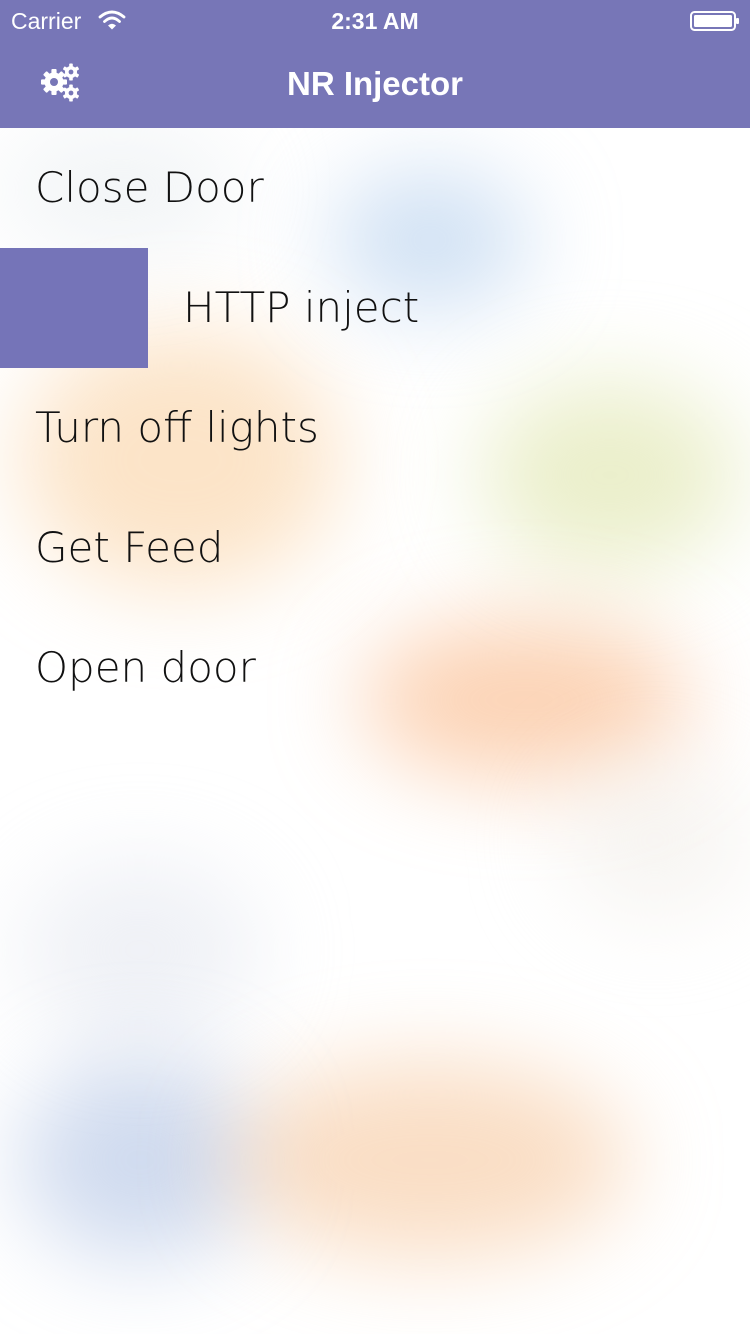 Image resolution: width=750 pixels, height=1334 pixels. I want to click on list-item-label: Get Feed, so click(129, 547).